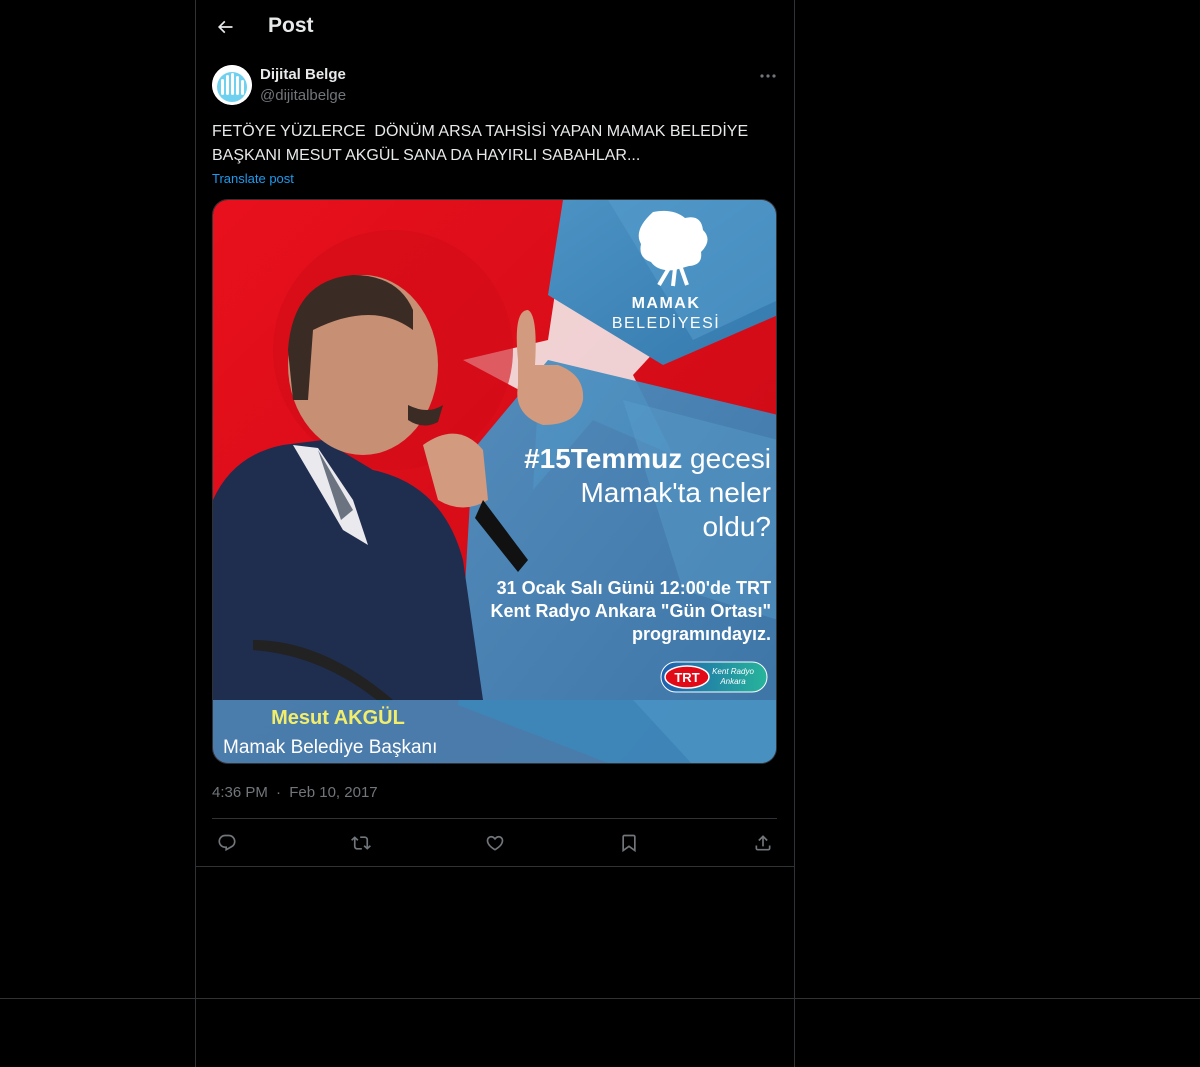 The width and height of the screenshot is (1200, 1067). I want to click on share-button, so click(763, 843).